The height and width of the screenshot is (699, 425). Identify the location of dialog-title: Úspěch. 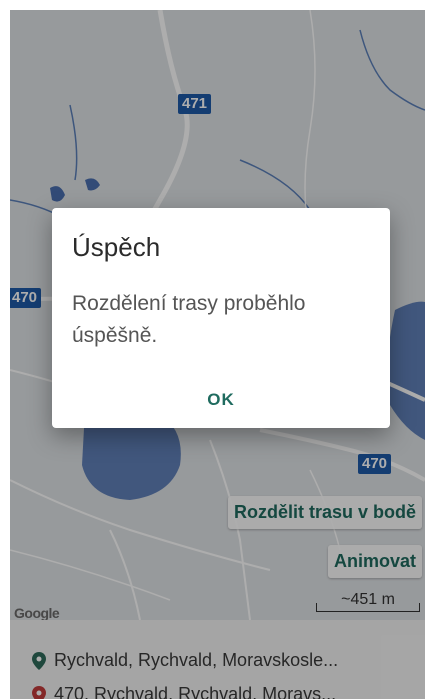
(116, 247).